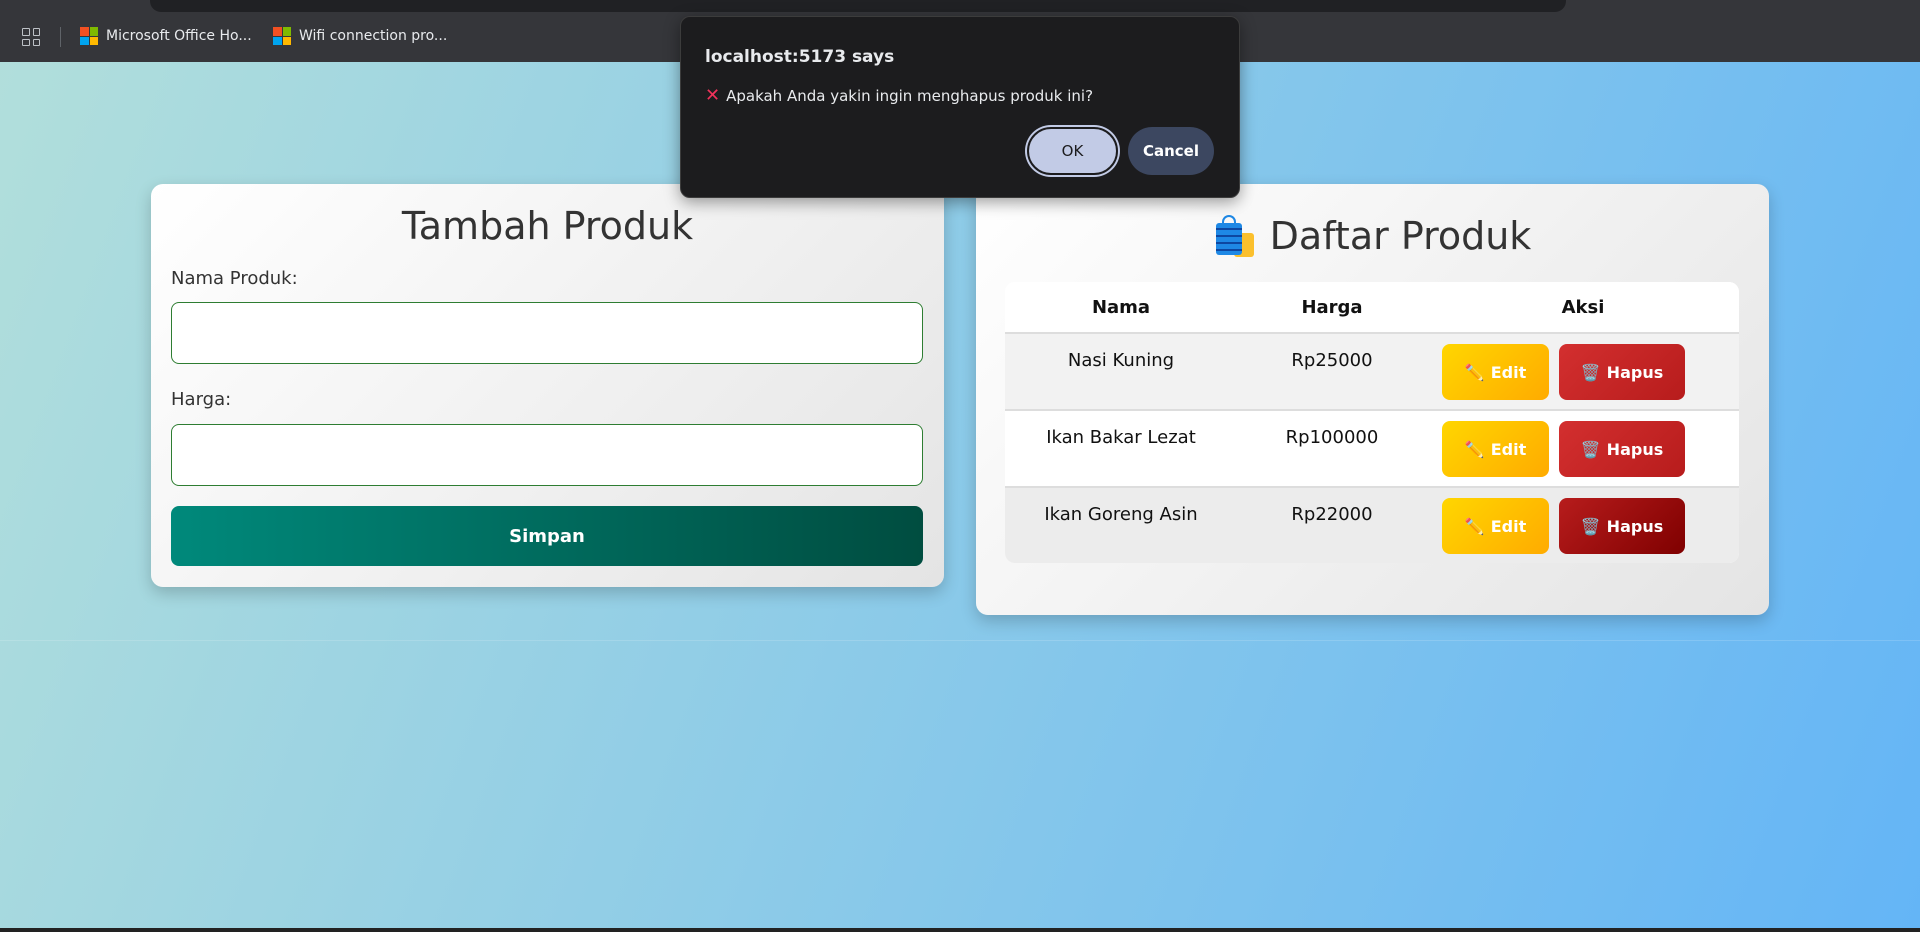 The width and height of the screenshot is (1920, 932). Describe the element at coordinates (547, 455) in the screenshot. I see `price-input` at that location.